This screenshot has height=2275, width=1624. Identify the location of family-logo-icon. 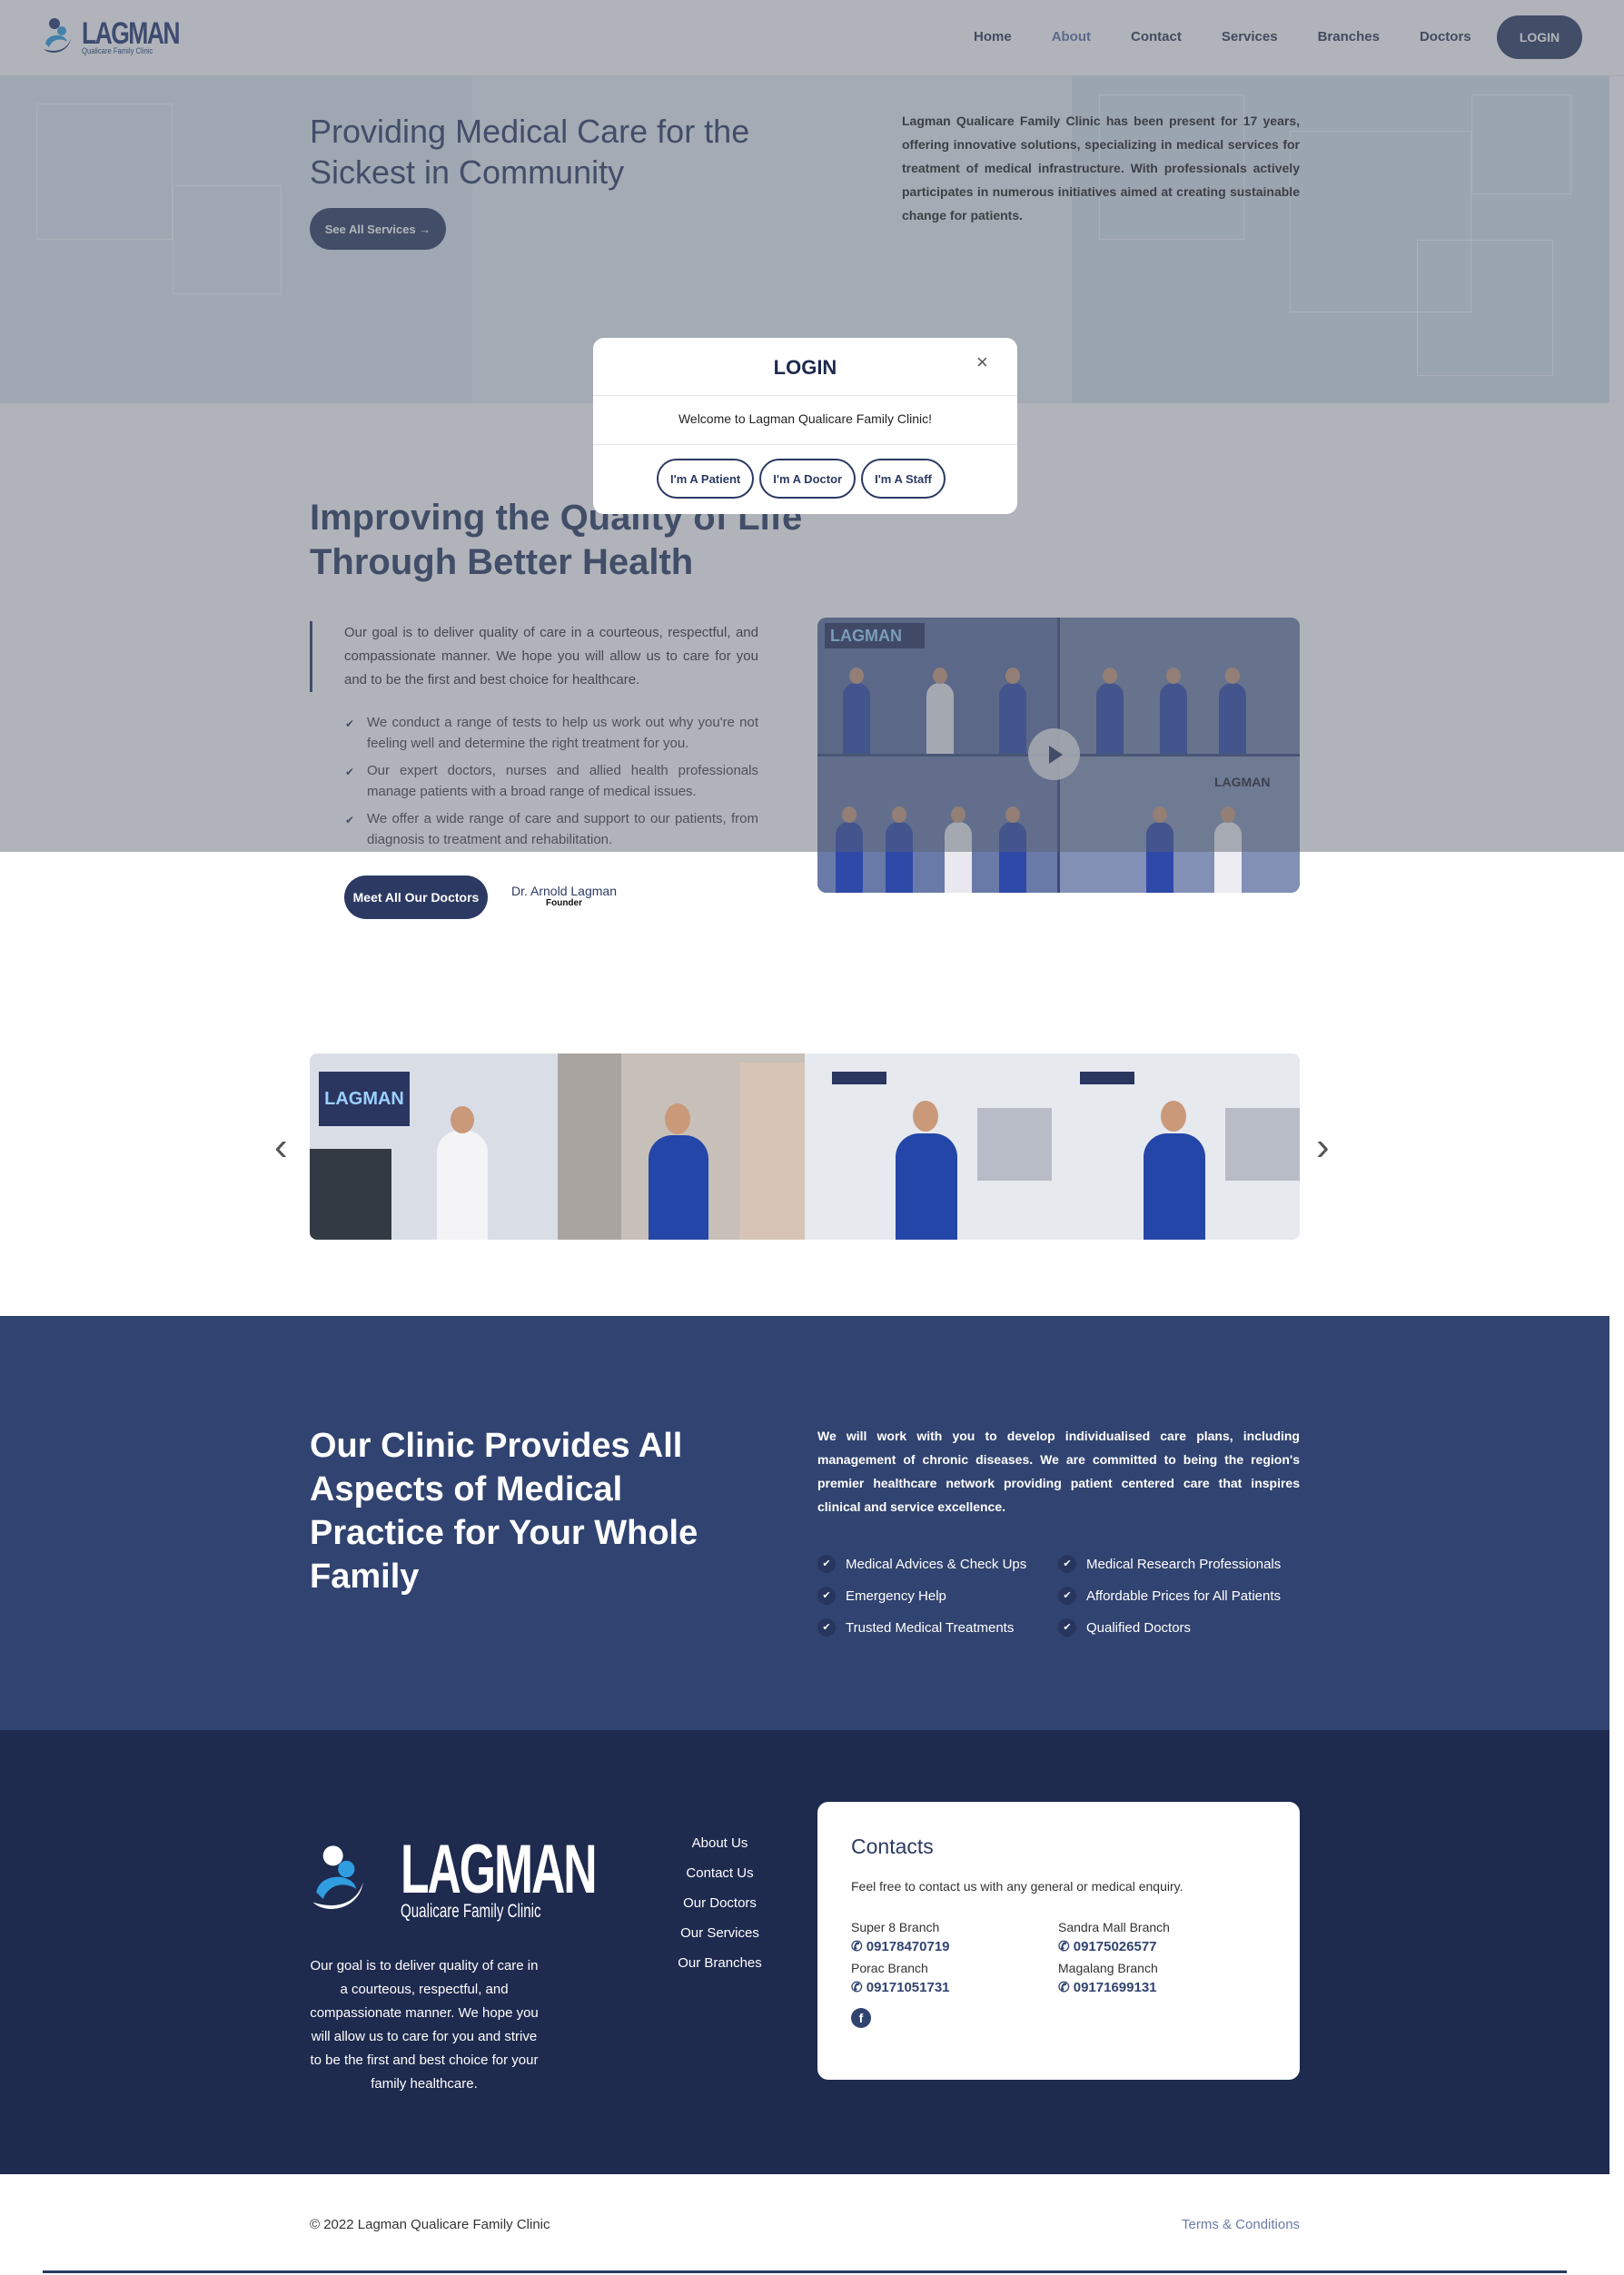
(340, 1881).